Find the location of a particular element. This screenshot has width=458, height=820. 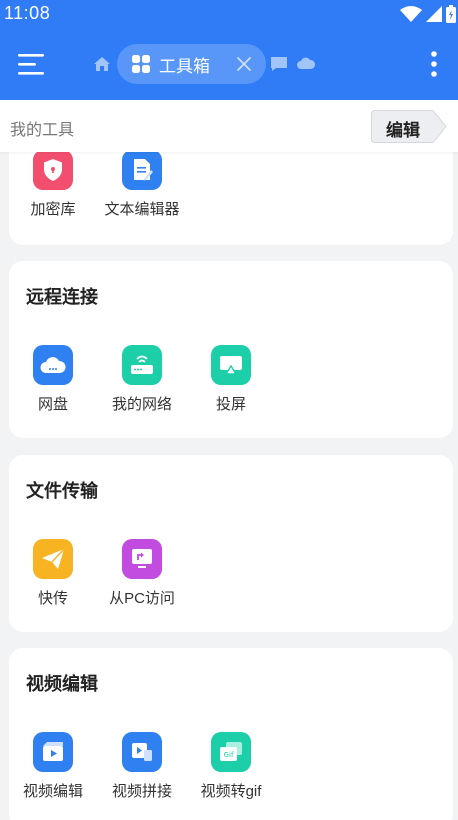

tab-toolbox: 工具箱 is located at coordinates (191, 64).